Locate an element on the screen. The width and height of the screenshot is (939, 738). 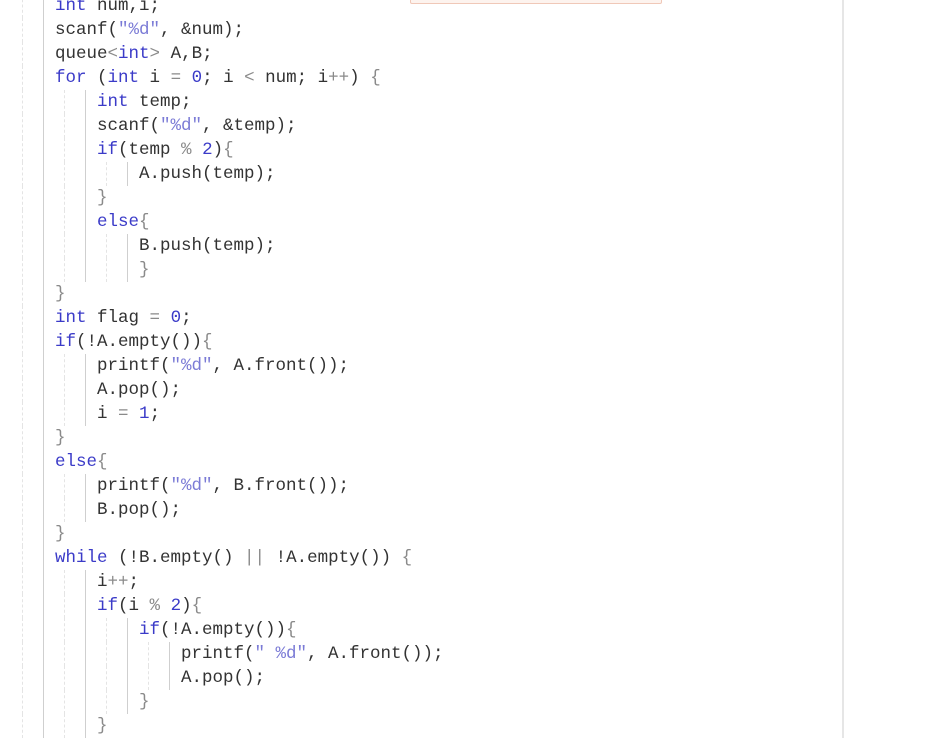
code-line: int flag = 0; is located at coordinates (420, 318).